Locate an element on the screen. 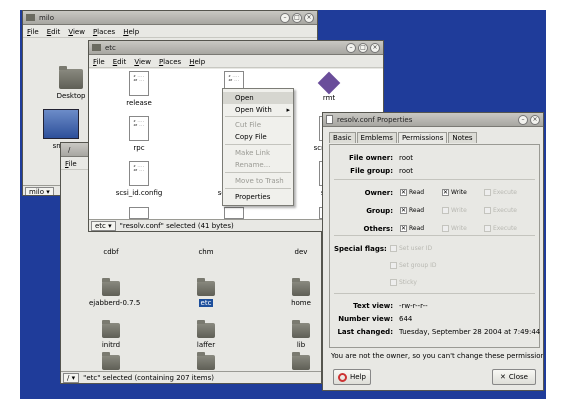  menu-item-open-with: Open With ▸ is located at coordinates (258, 110).